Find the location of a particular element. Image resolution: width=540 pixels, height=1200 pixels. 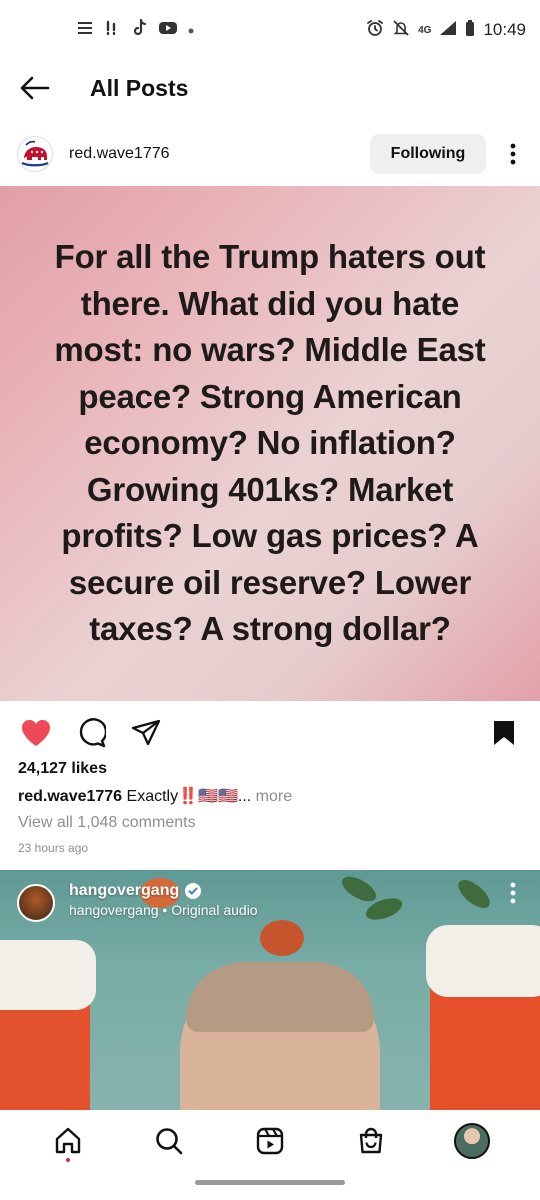

reels-icon is located at coordinates (270, 1141).